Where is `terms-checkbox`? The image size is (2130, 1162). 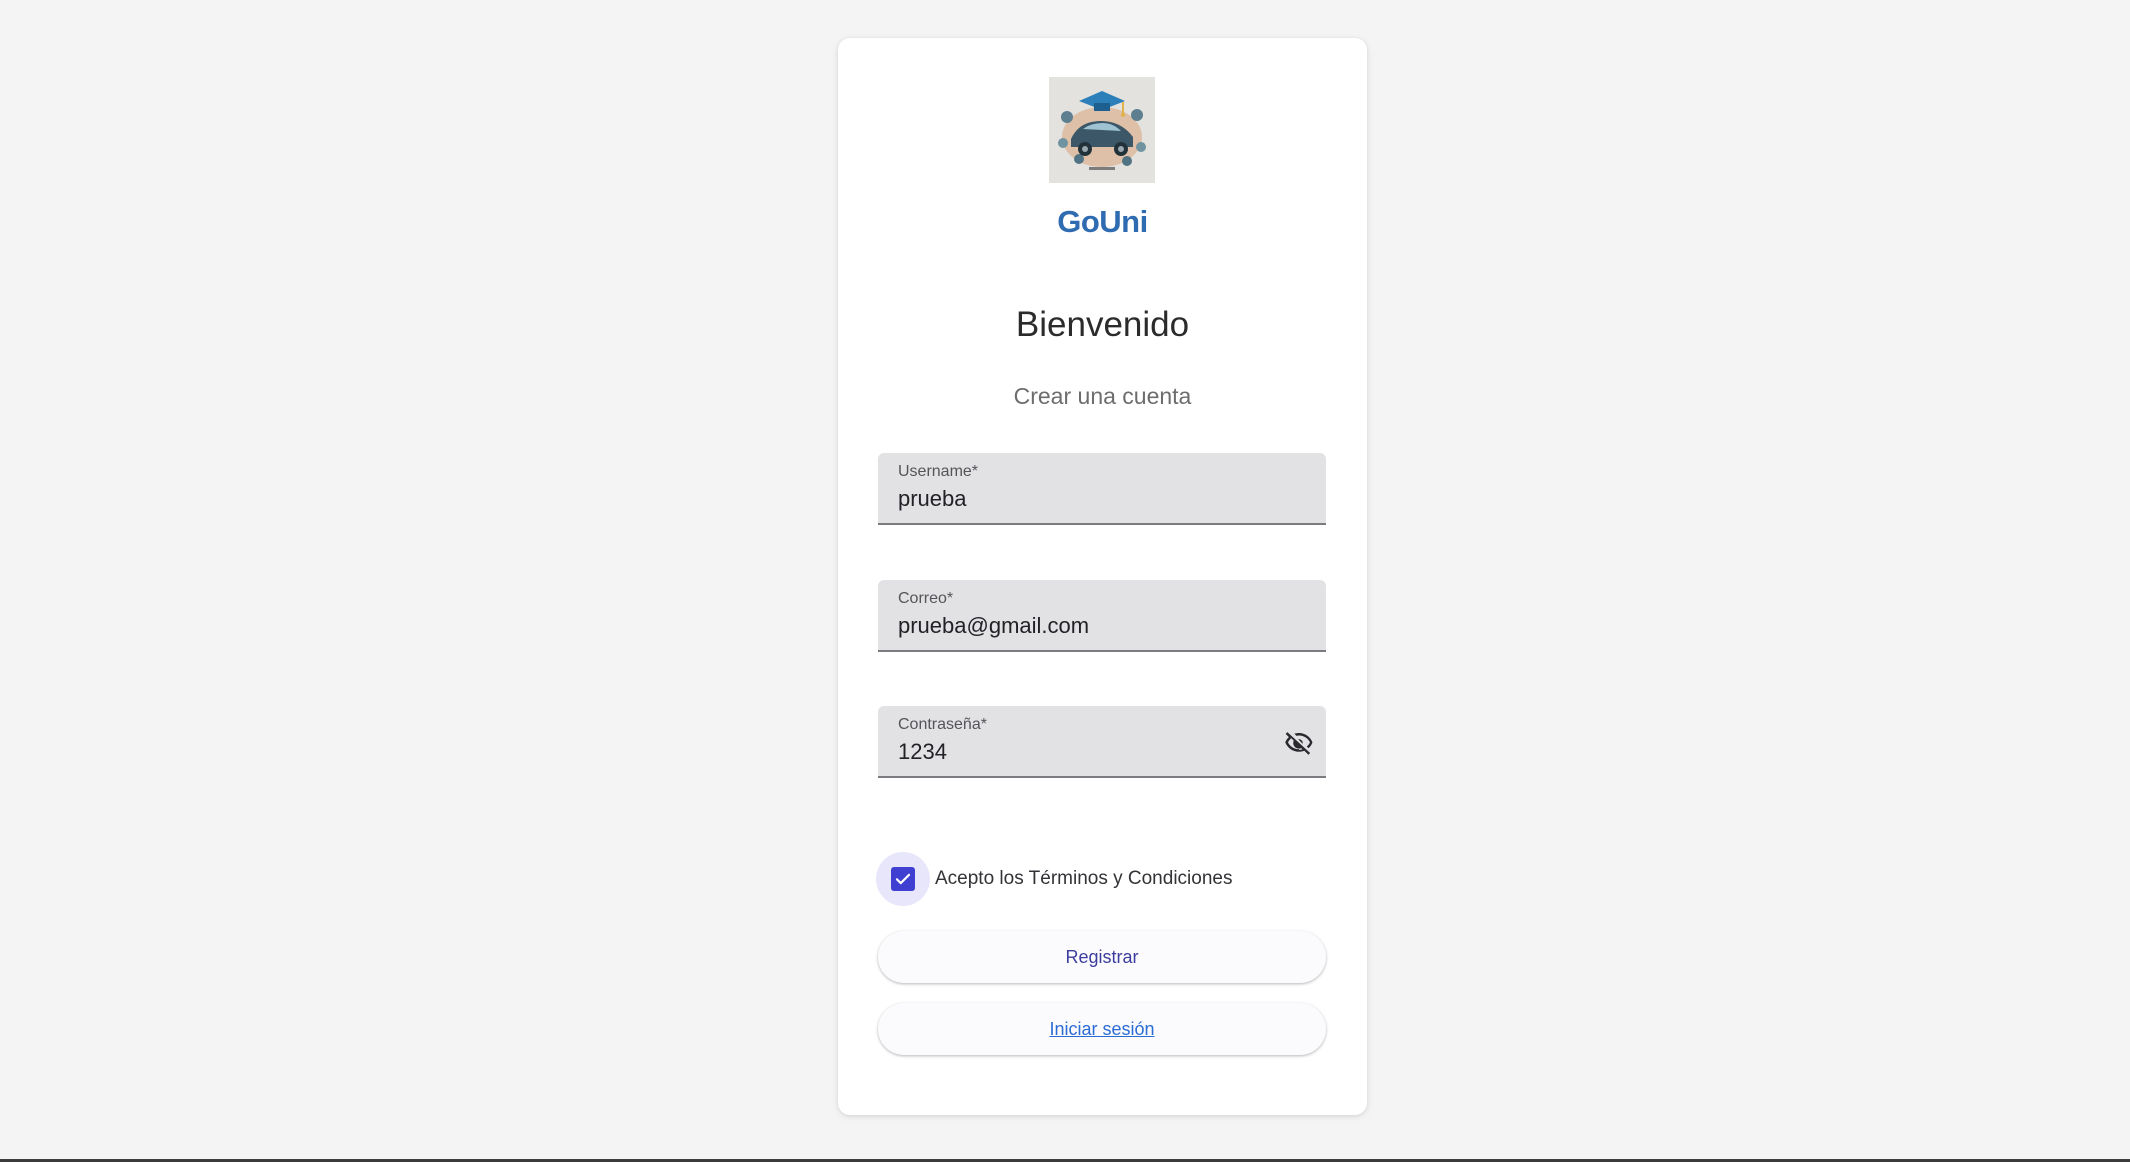
terms-checkbox is located at coordinates (903, 879).